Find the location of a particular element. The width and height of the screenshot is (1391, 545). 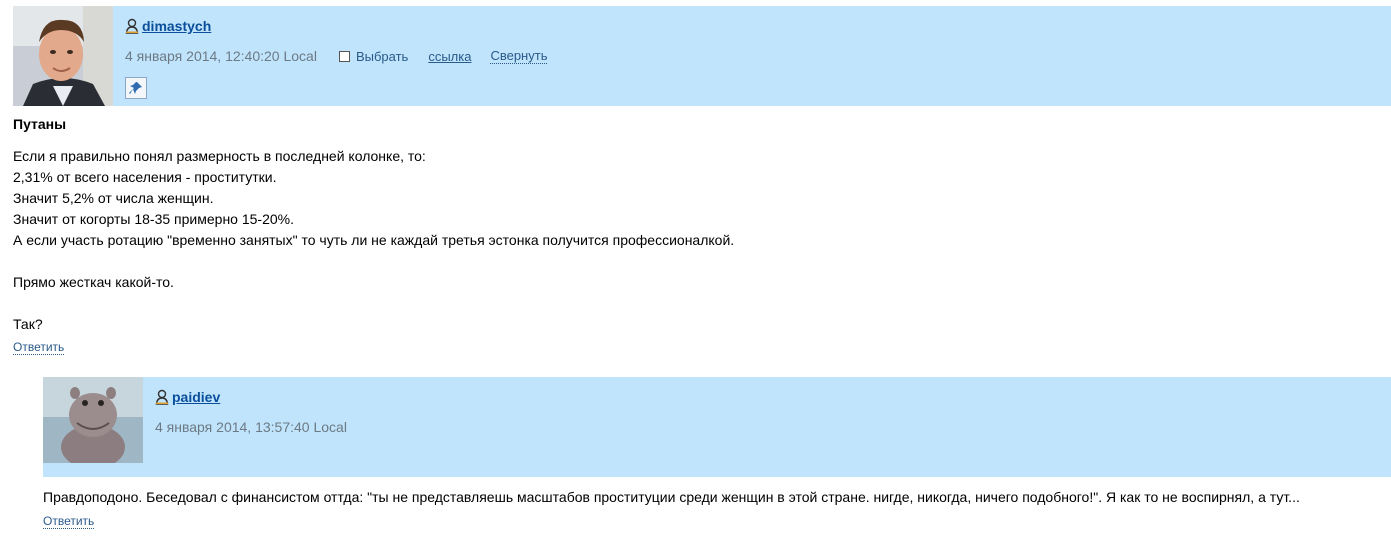

user-line: dimastych is located at coordinates (168, 26).